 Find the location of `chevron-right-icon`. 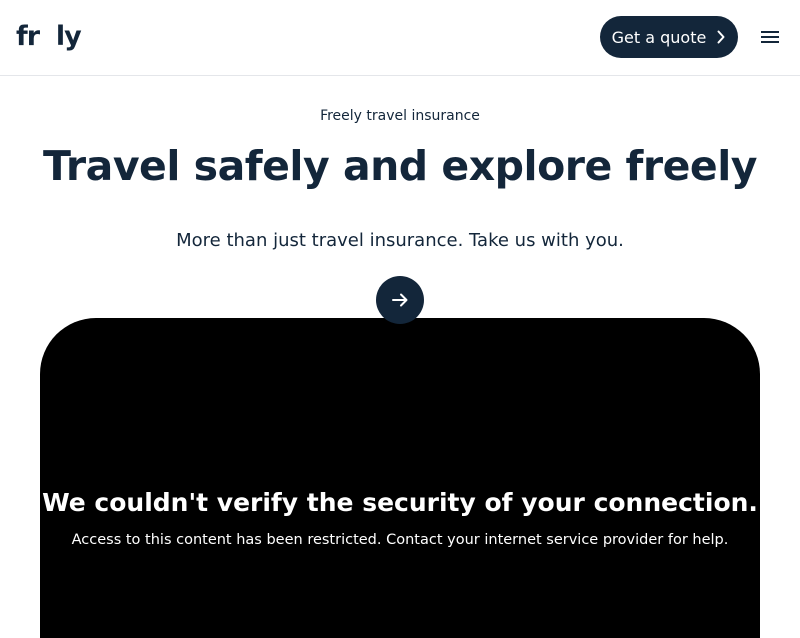

chevron-right-icon is located at coordinates (721, 37).